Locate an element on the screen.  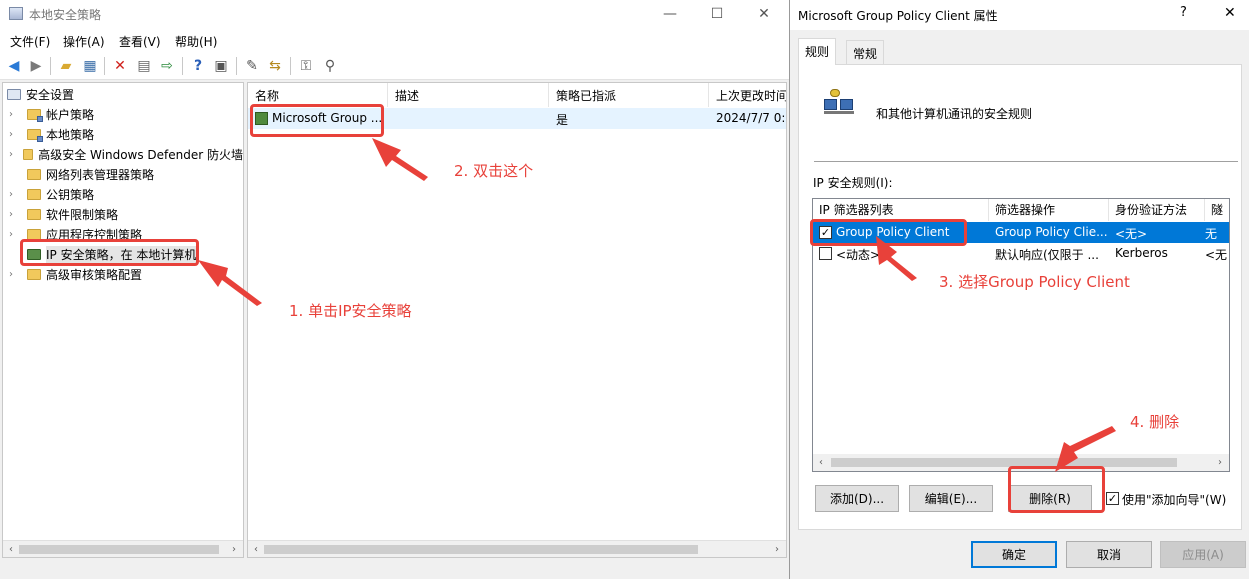
annotation-step2: 2. 双击这个 is located at coordinates (494, 171).